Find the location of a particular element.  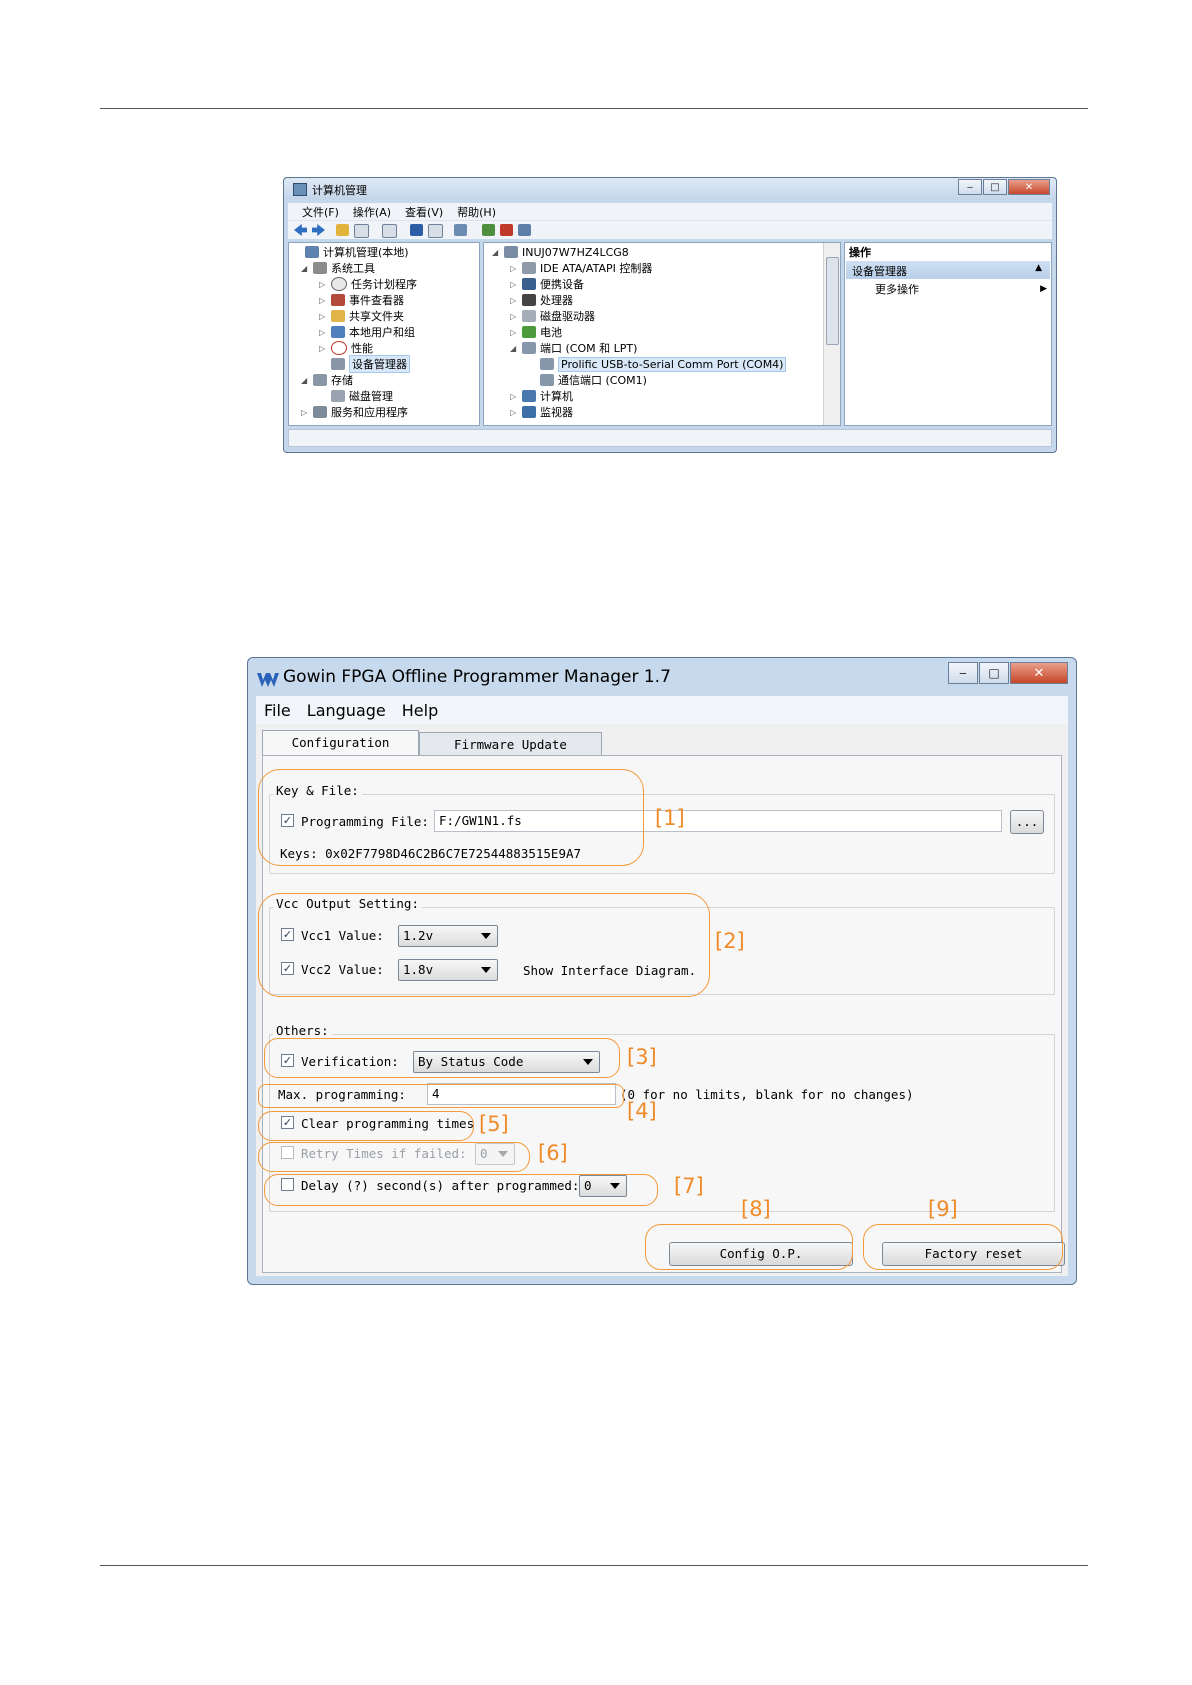

storage-icon is located at coordinates (320, 380).